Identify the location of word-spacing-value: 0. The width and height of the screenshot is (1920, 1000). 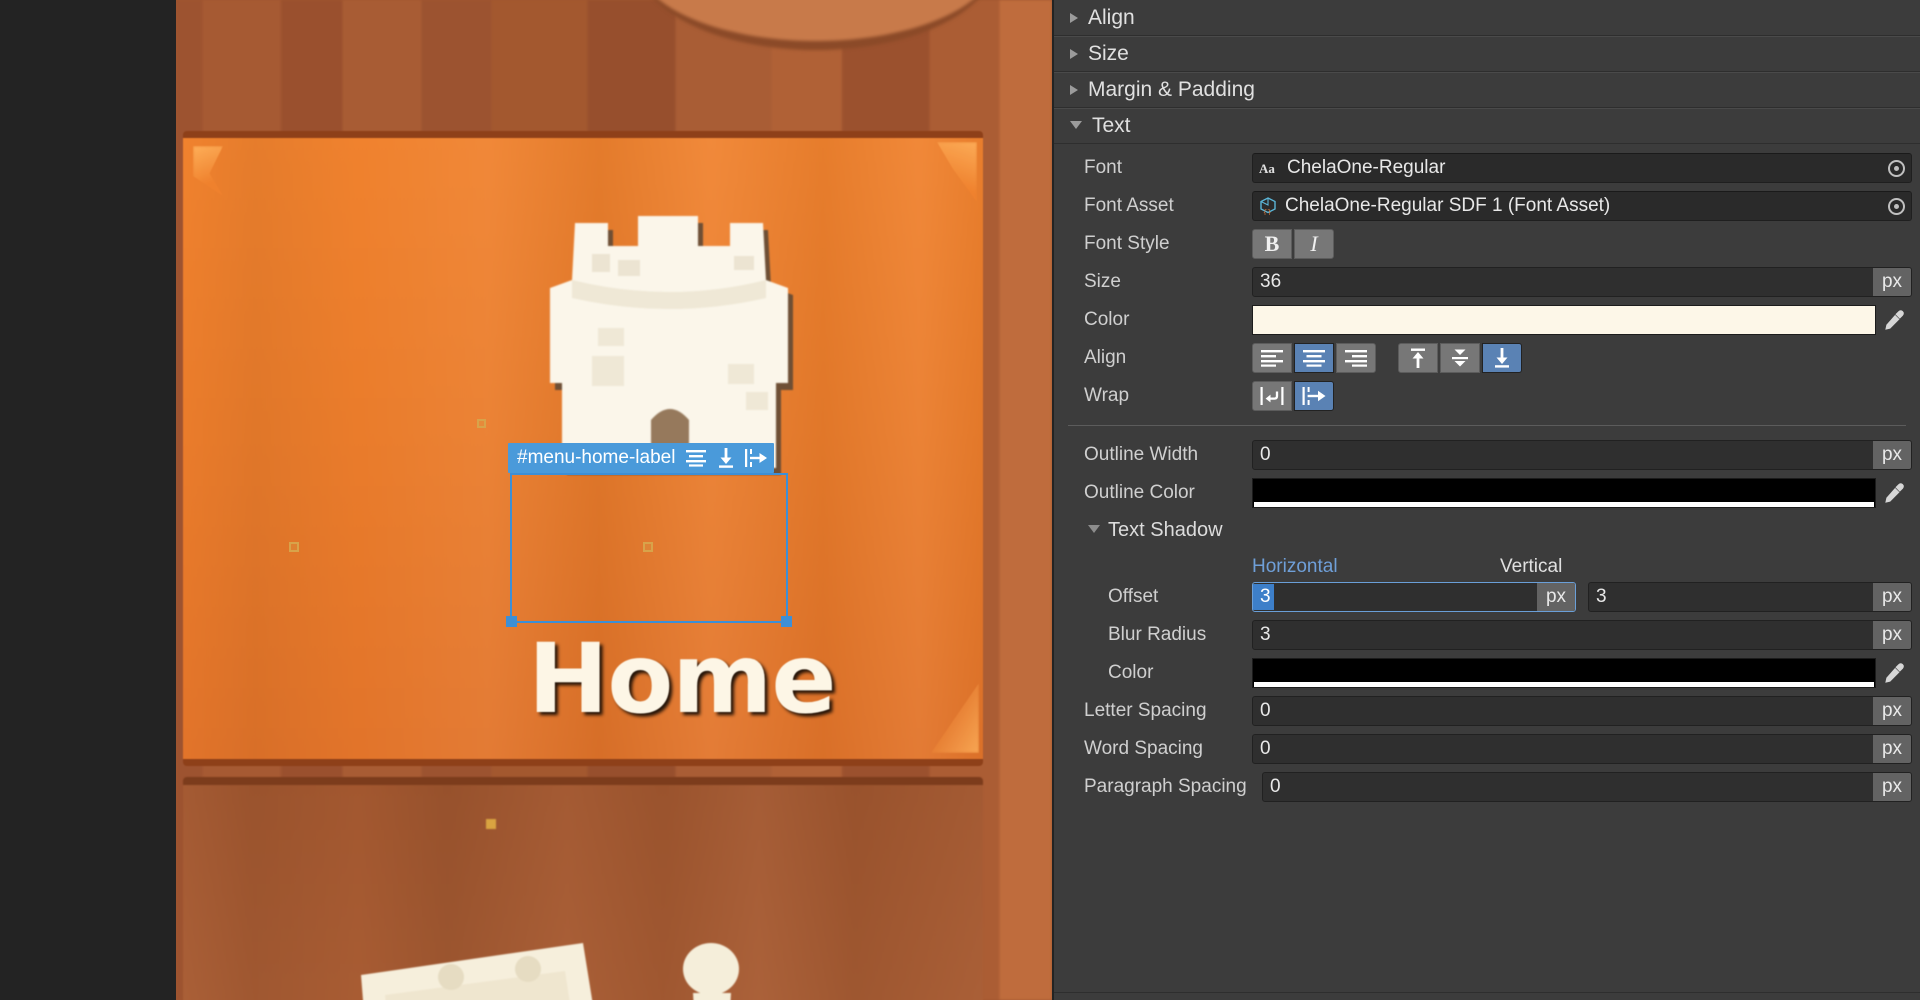
(1265, 748).